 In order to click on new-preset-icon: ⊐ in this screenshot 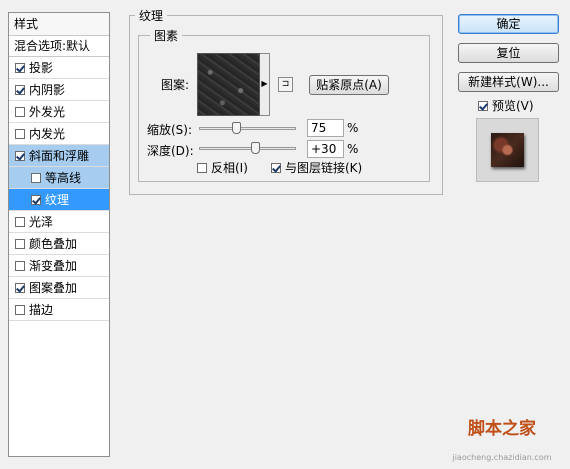, I will do `click(285, 84)`.